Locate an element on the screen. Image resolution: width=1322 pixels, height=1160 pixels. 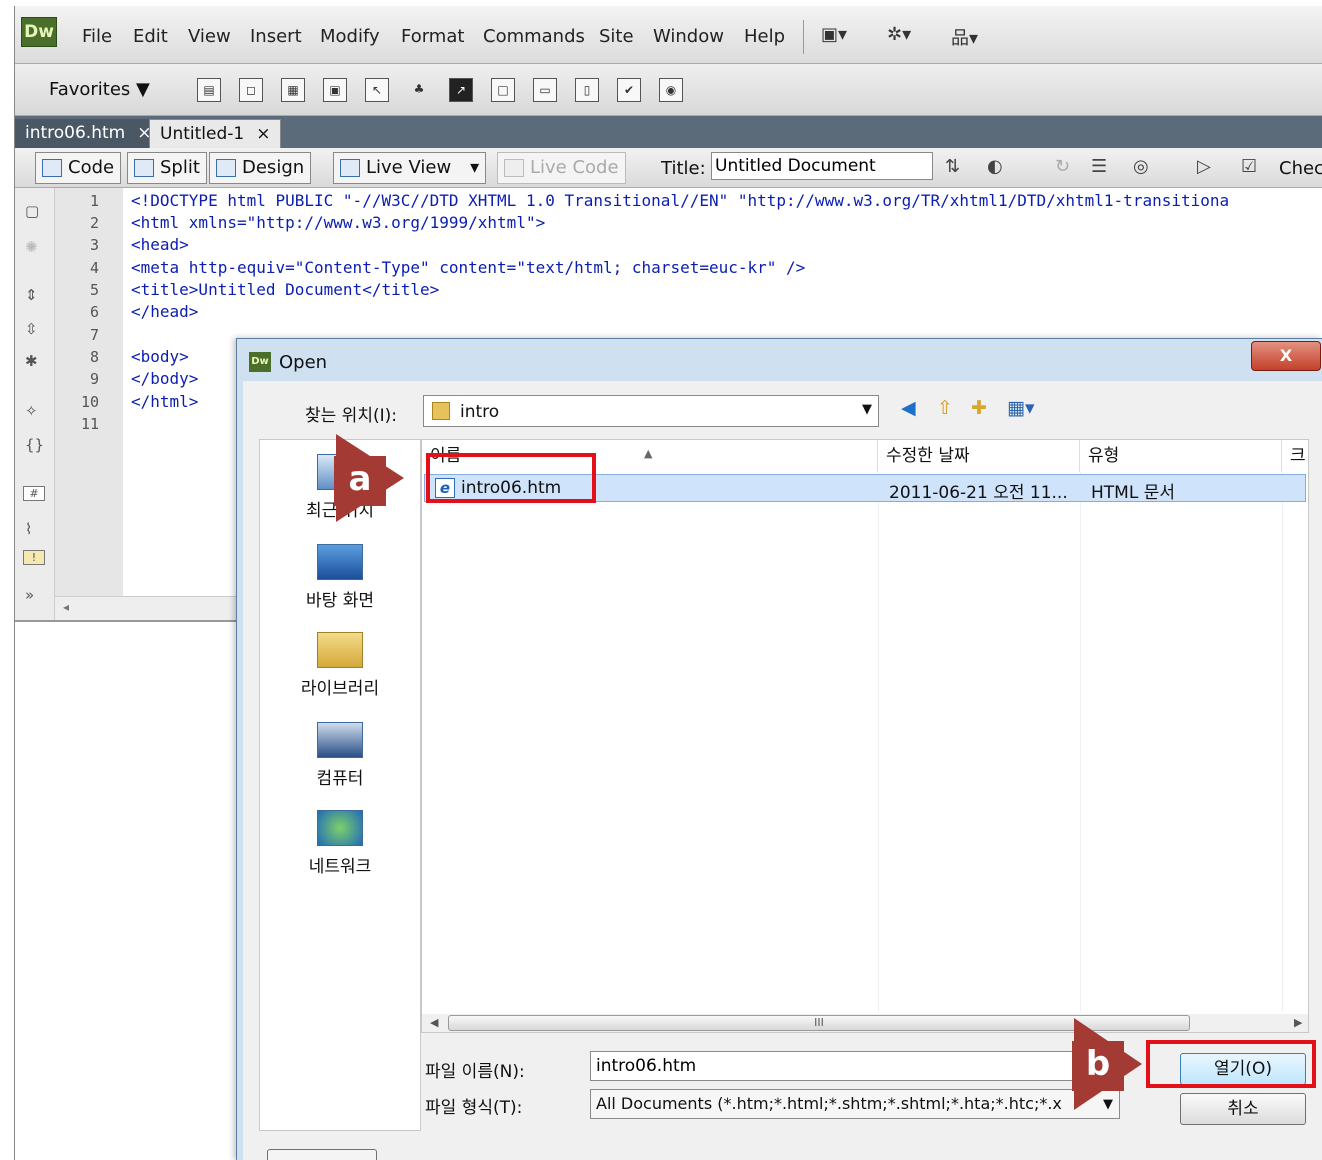
checkbox-icon: ✔ is located at coordinates (629, 90).